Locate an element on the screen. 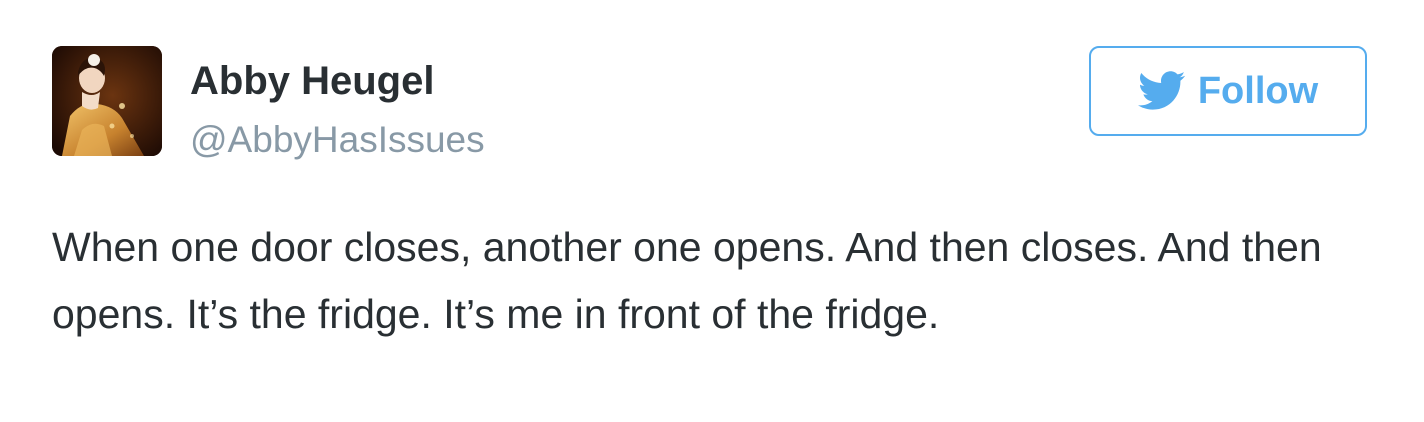 This screenshot has height=422, width=1424. avatar is located at coordinates (107, 101).